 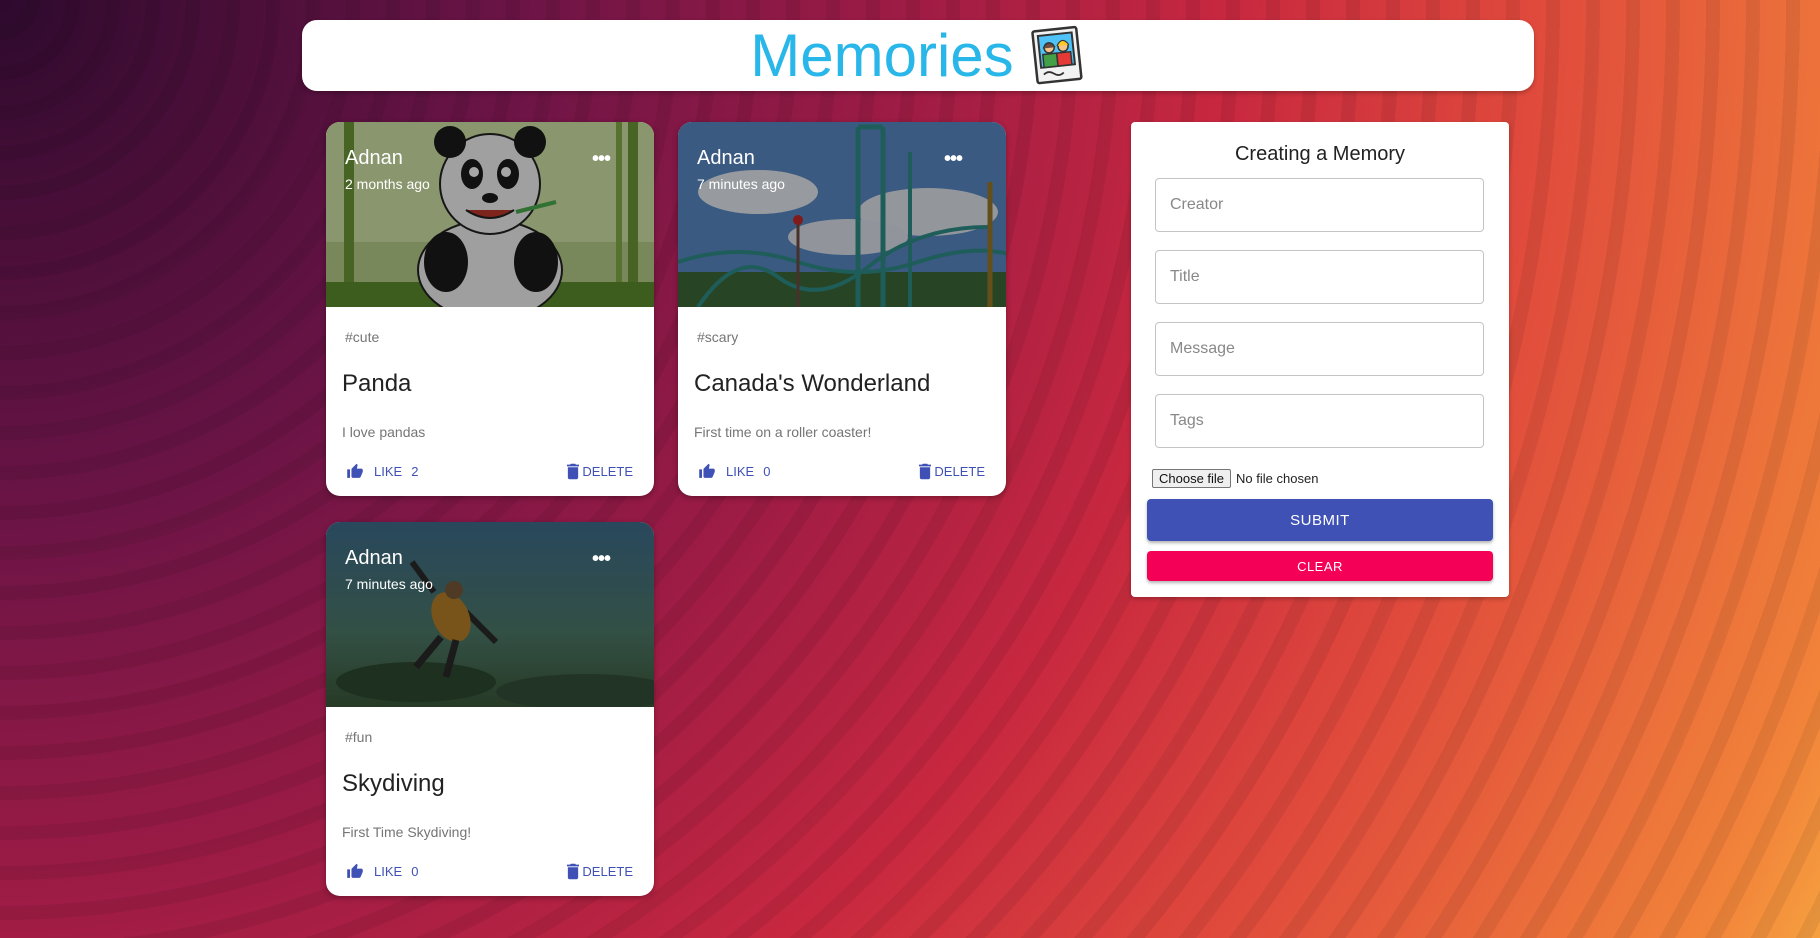 What do you see at coordinates (387, 184) in the screenshot?
I see `post-time: 2 months ago` at bounding box center [387, 184].